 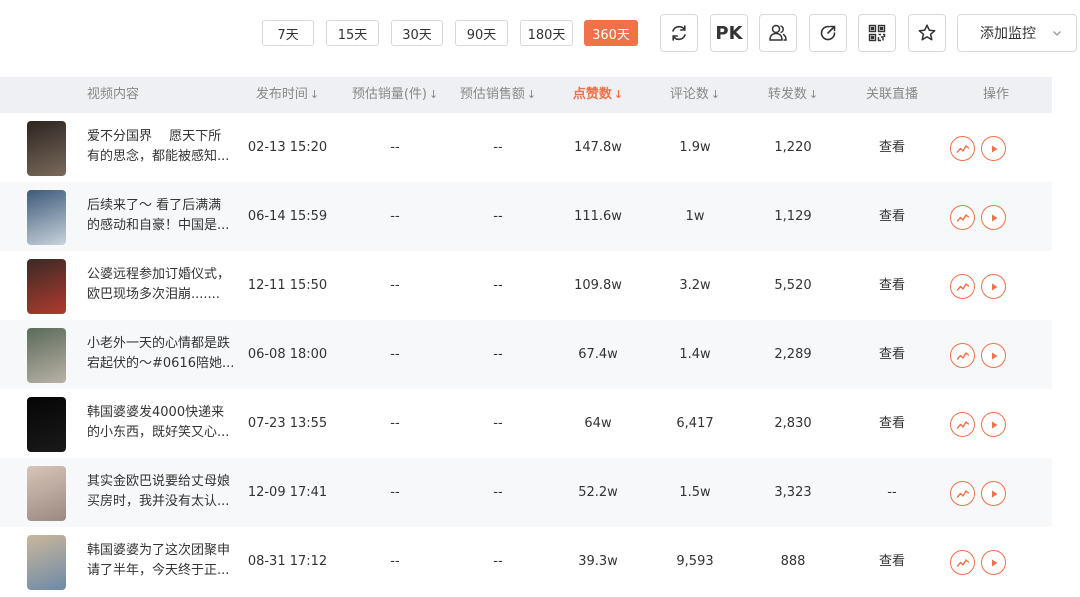 I want to click on header-shares: 转发数 ↓, so click(x=793, y=95).